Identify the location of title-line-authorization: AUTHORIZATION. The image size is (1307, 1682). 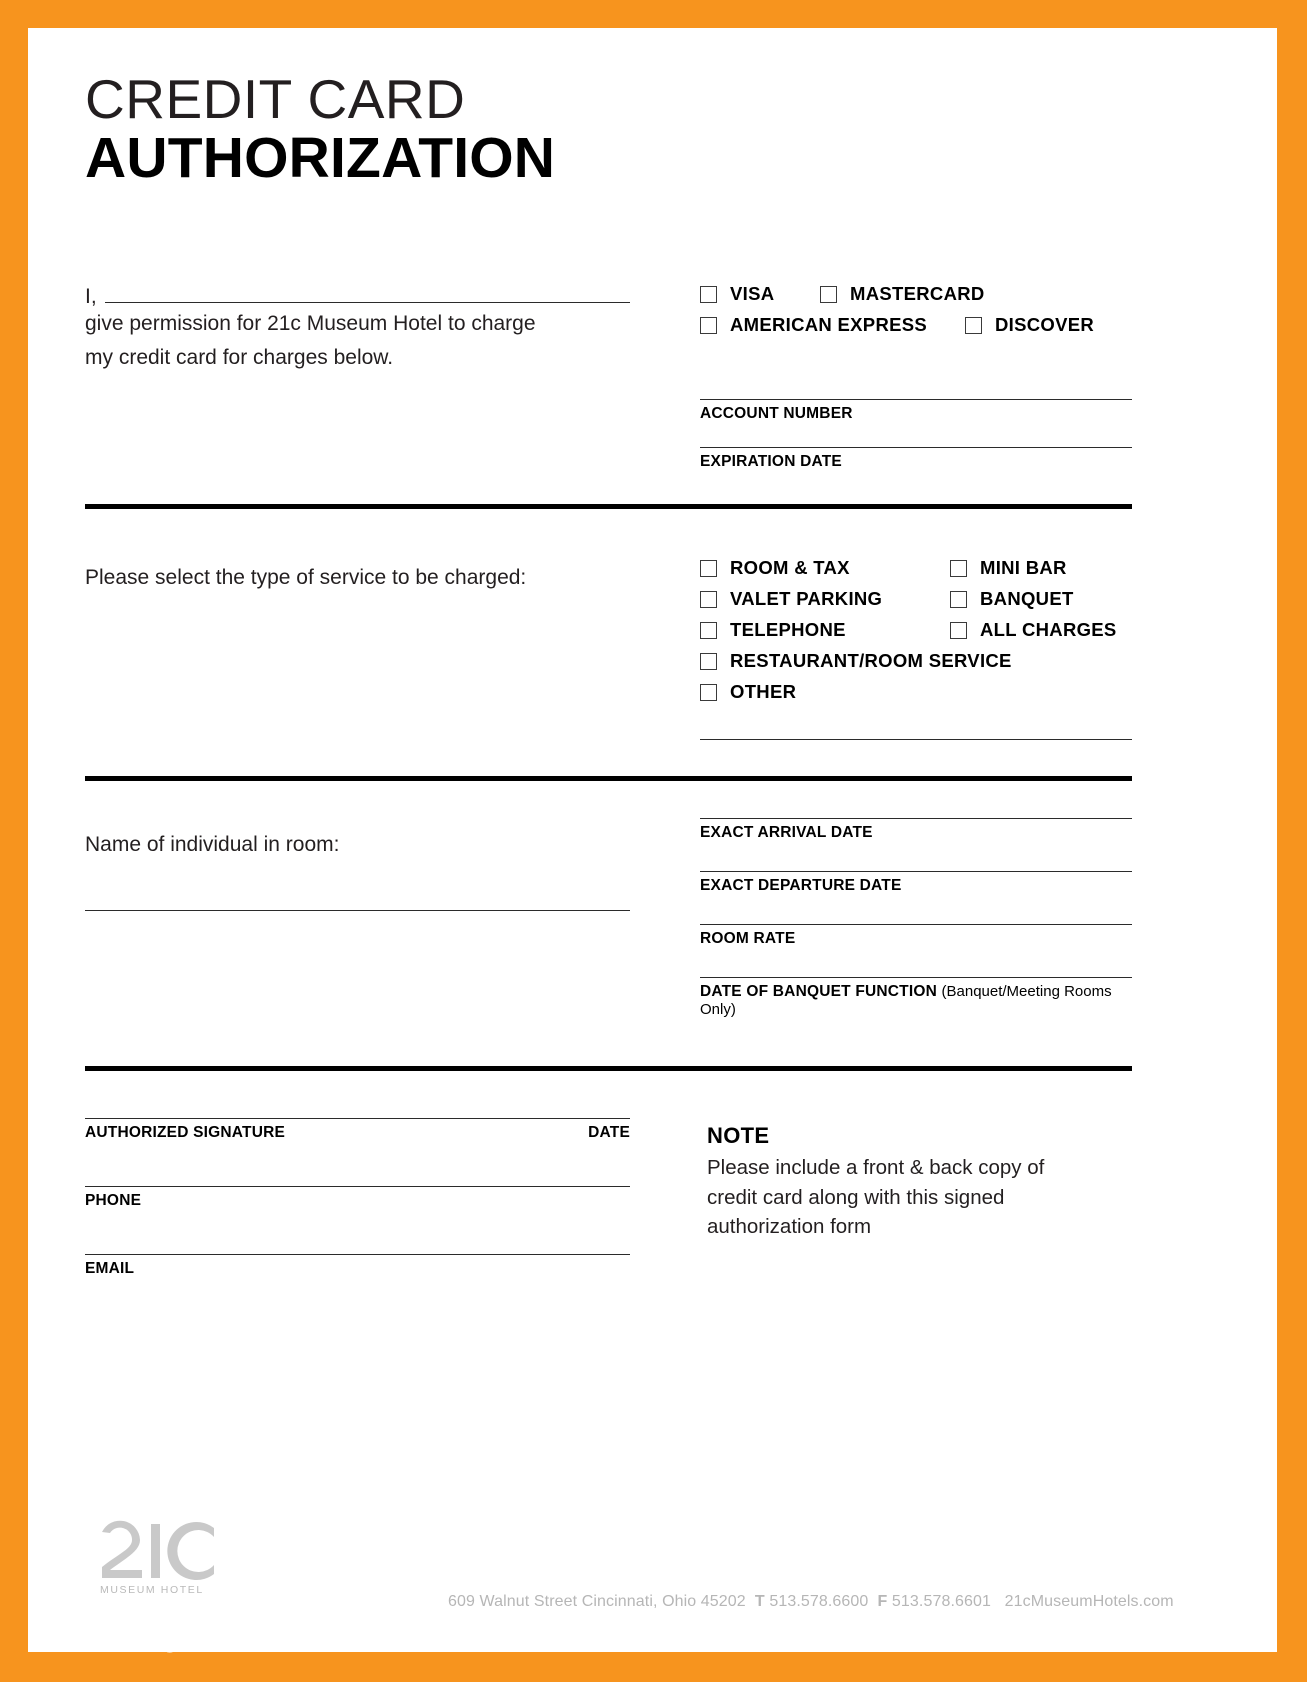
(320, 158).